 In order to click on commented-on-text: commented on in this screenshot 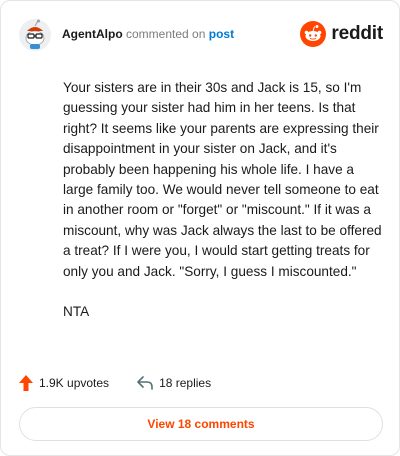, I will do `click(166, 34)`.